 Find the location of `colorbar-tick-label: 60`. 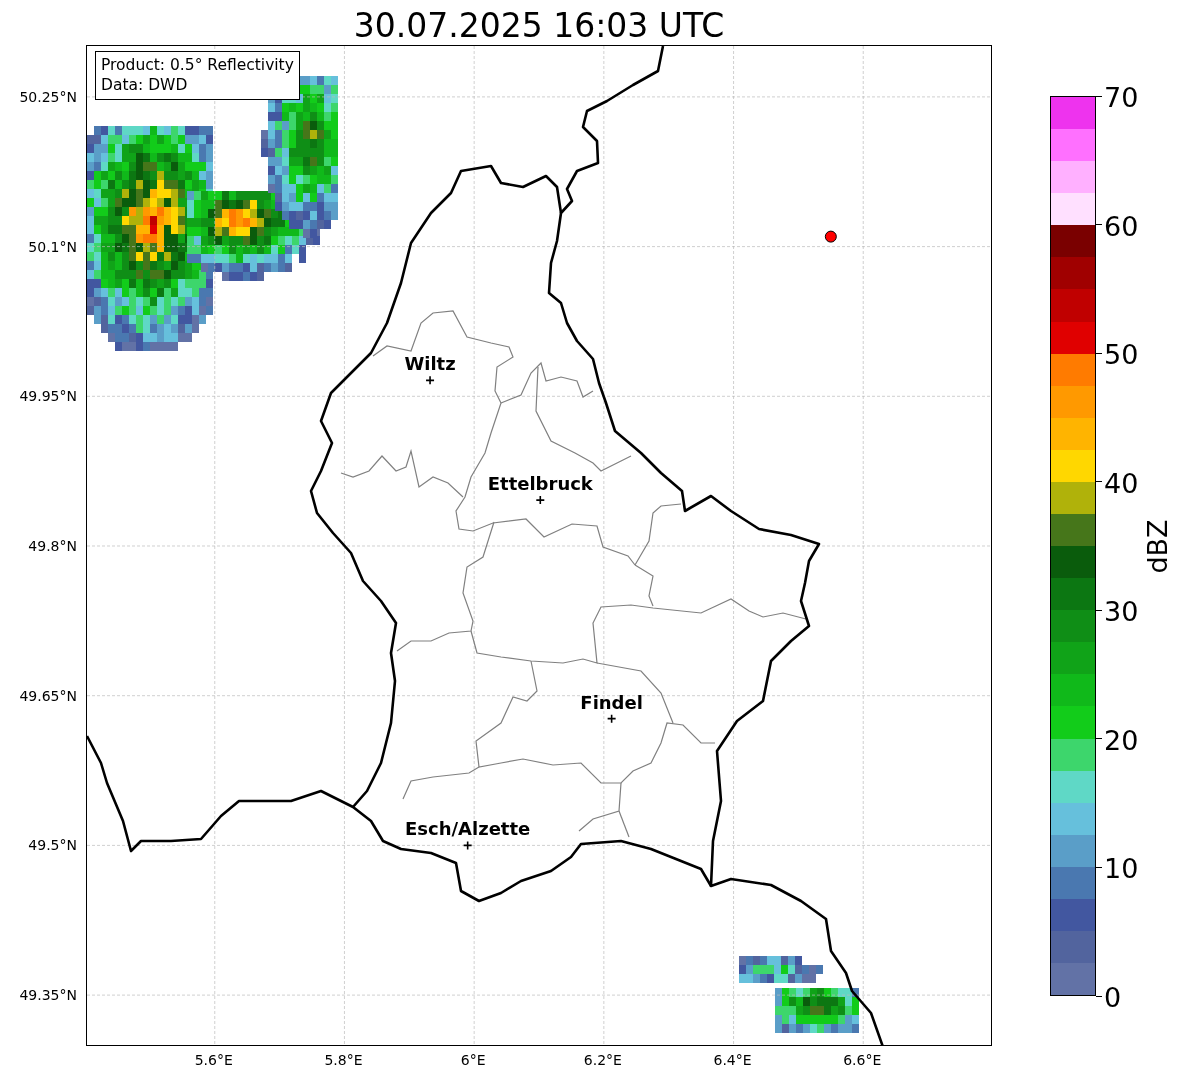

colorbar-tick-label: 60 is located at coordinates (1121, 226).